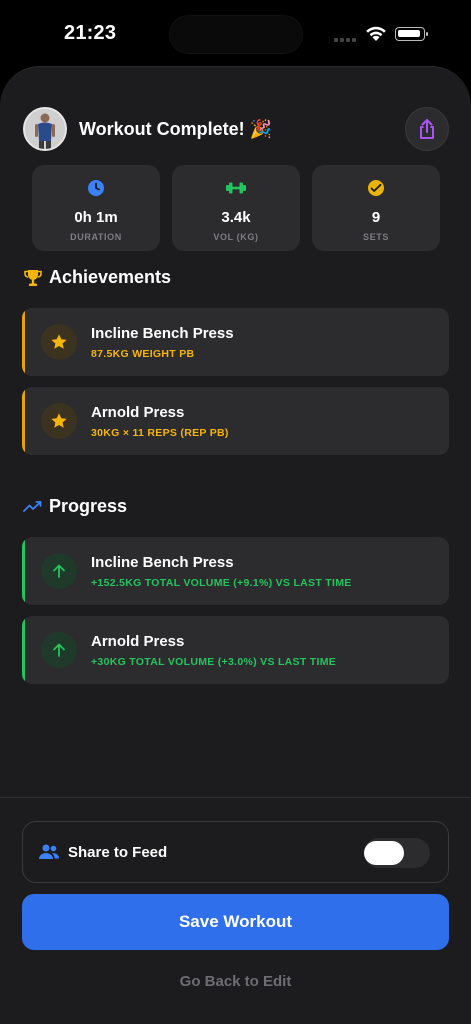  I want to click on dynamic-island, so click(236, 34).